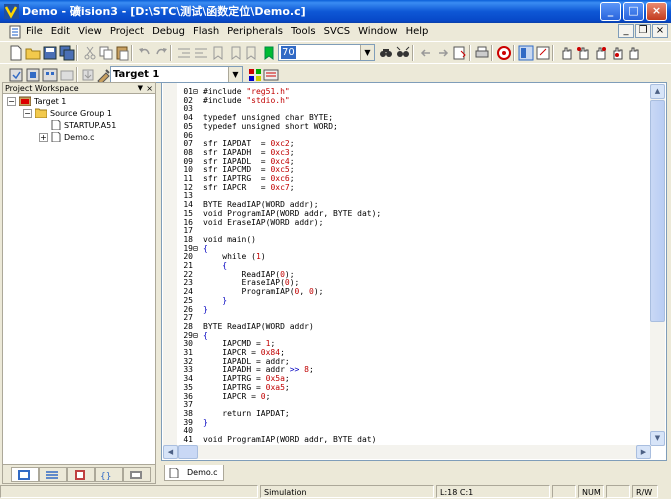 The height and width of the screenshot is (499, 671). I want to click on project-window-icon, so click(526, 53).